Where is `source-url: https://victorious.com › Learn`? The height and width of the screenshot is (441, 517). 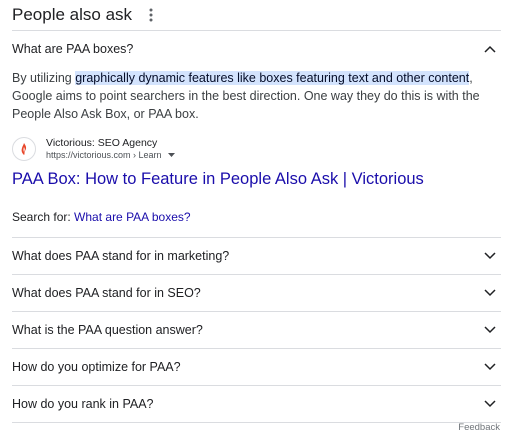 source-url: https://victorious.com › Learn is located at coordinates (110, 155).